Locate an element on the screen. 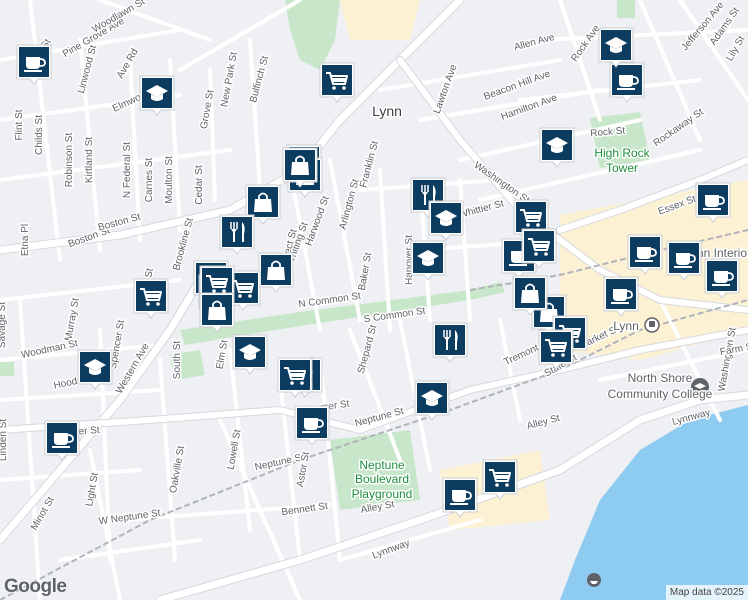  station-icon is located at coordinates (652, 325).